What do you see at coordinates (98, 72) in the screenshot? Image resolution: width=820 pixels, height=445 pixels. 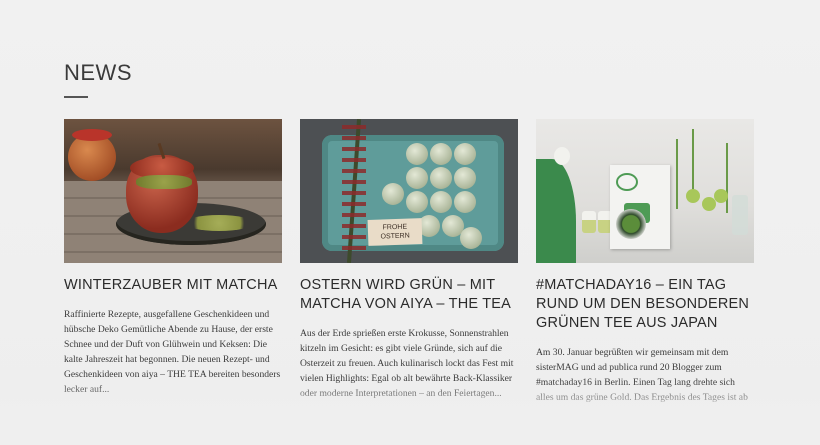 I see `section-heading: NEWS` at bounding box center [98, 72].